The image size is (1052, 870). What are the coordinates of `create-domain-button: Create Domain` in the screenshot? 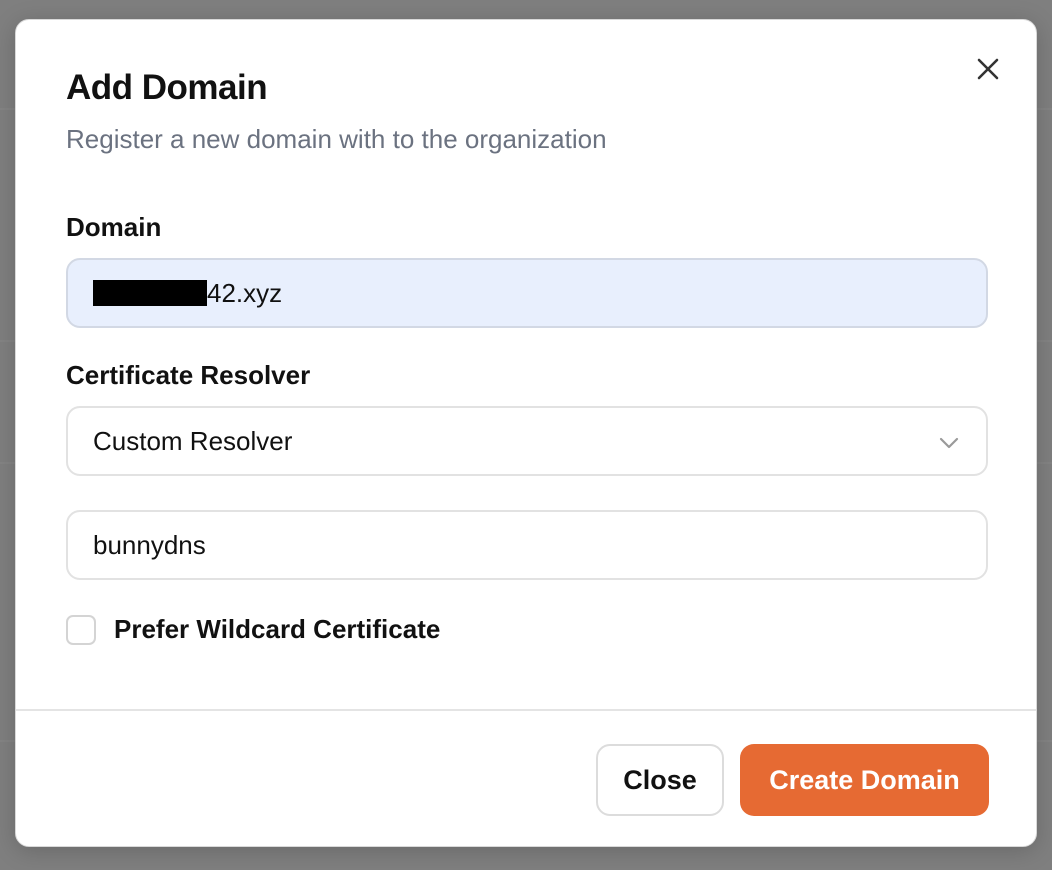 It's located at (864, 780).